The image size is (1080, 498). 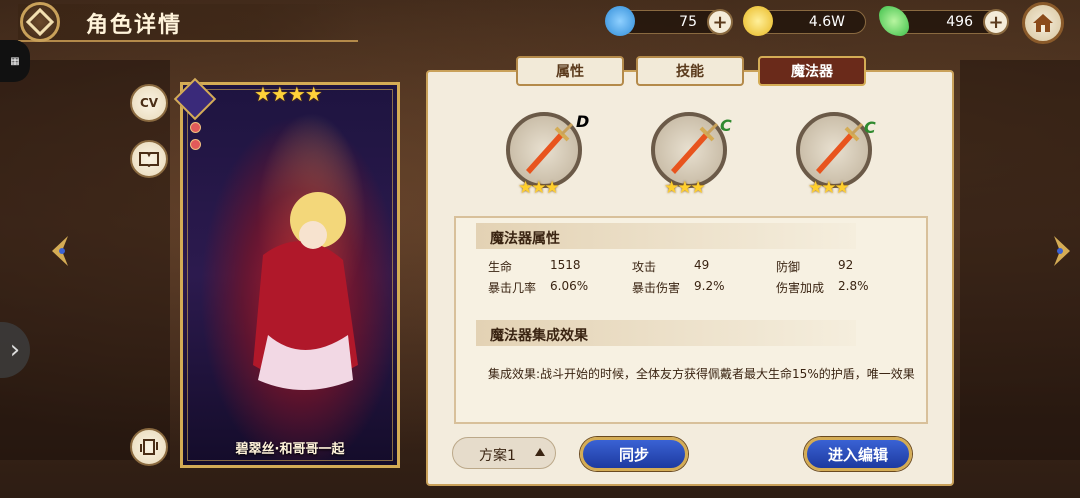 I want to click on resource-gold: 4.6W, so click(x=804, y=21).